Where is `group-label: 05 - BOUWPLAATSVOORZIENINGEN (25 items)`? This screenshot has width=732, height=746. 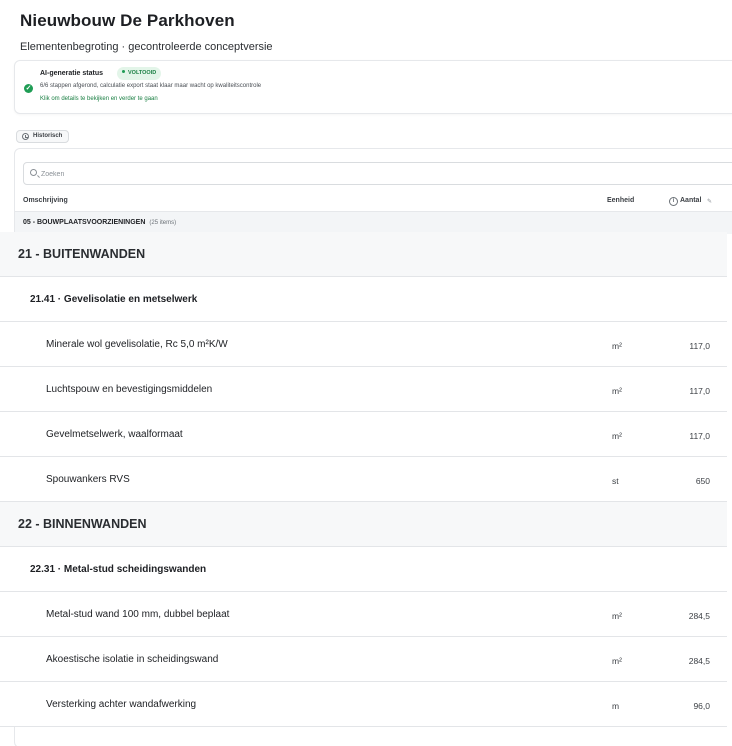 group-label: 05 - BOUWPLAATSVOORZIENINGEN (25 items) is located at coordinates (99, 222).